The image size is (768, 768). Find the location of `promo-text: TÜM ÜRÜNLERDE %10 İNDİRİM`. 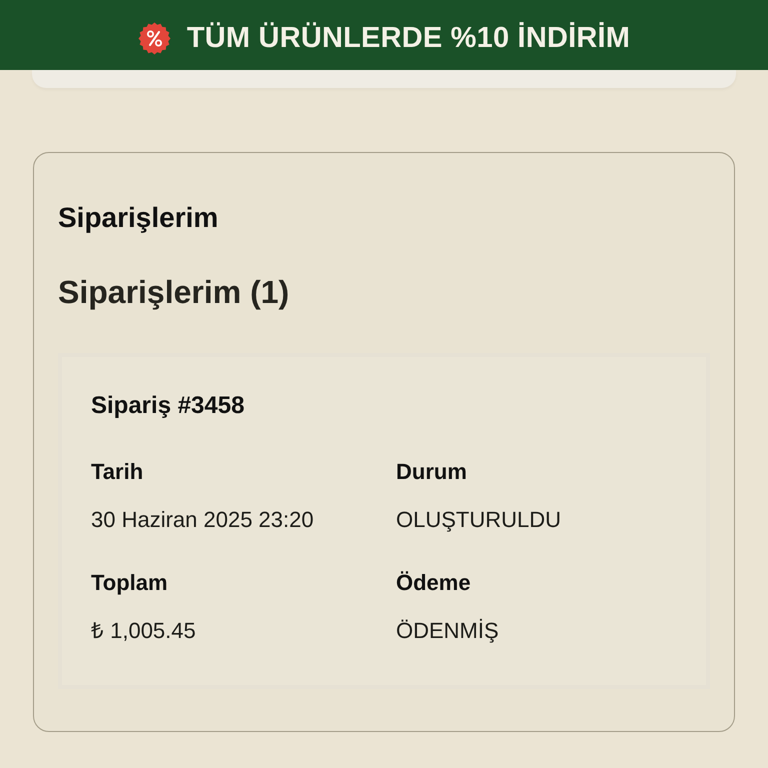

promo-text: TÜM ÜRÜNLERDE %10 İNDİRİM is located at coordinates (408, 38).